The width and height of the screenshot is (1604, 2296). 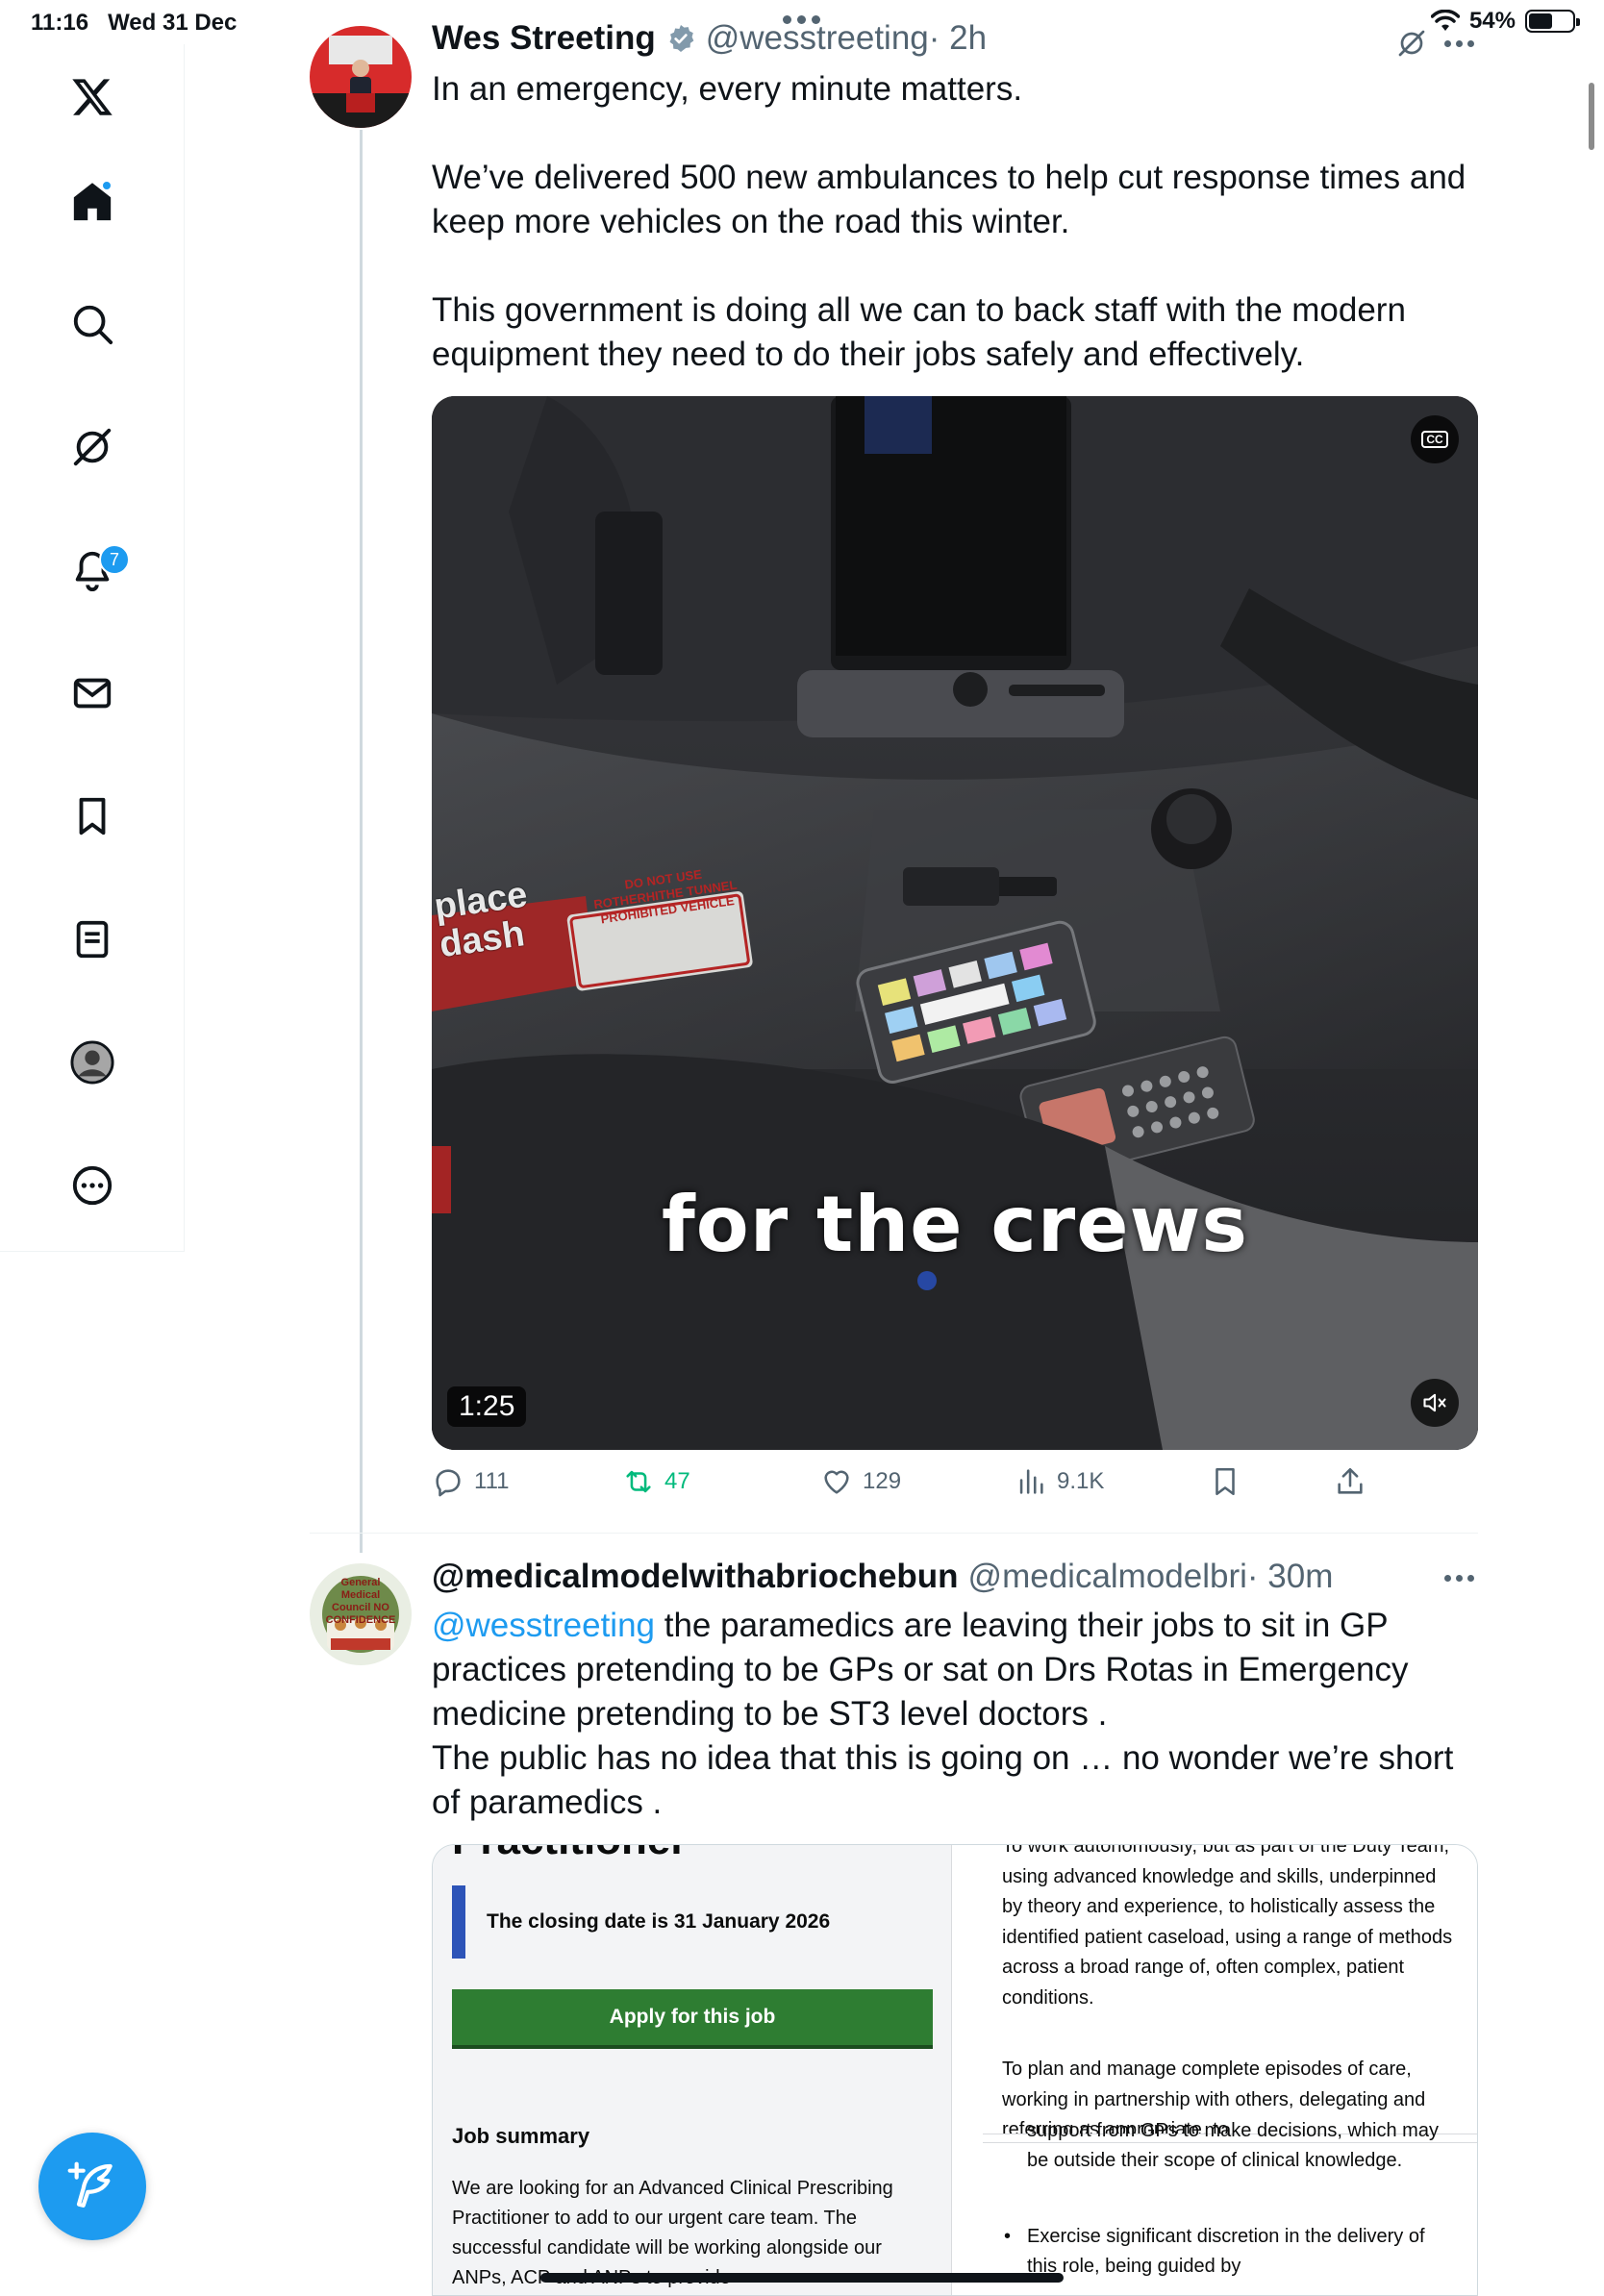 I want to click on video-duration: 1:25, so click(x=487, y=1406).